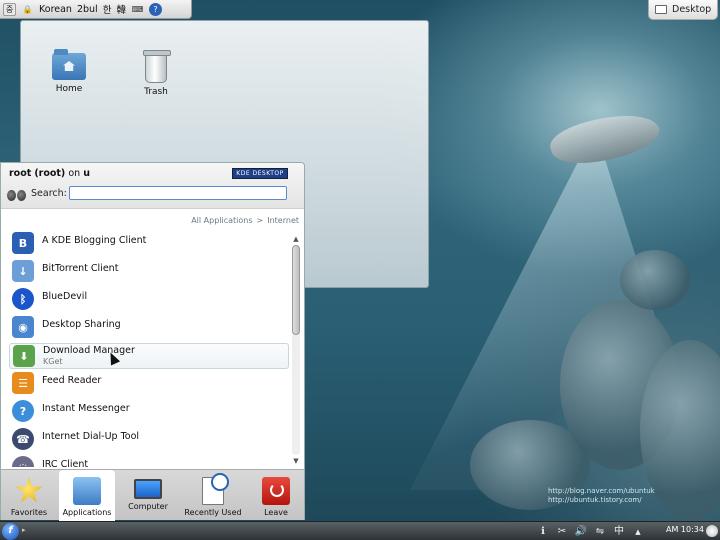 This screenshot has width=720, height=540. What do you see at coordinates (296, 461) in the screenshot?
I see `scroll-down-arrow: ▼` at bounding box center [296, 461].